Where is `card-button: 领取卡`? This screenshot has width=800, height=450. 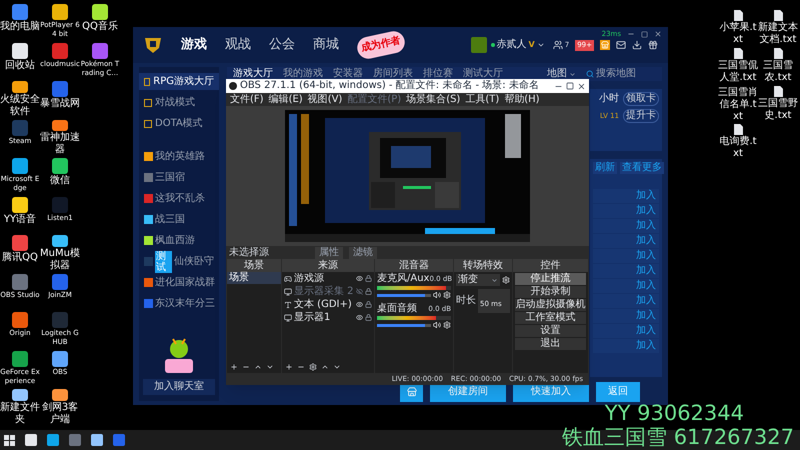
card-button: 领取卡 is located at coordinates (641, 99).